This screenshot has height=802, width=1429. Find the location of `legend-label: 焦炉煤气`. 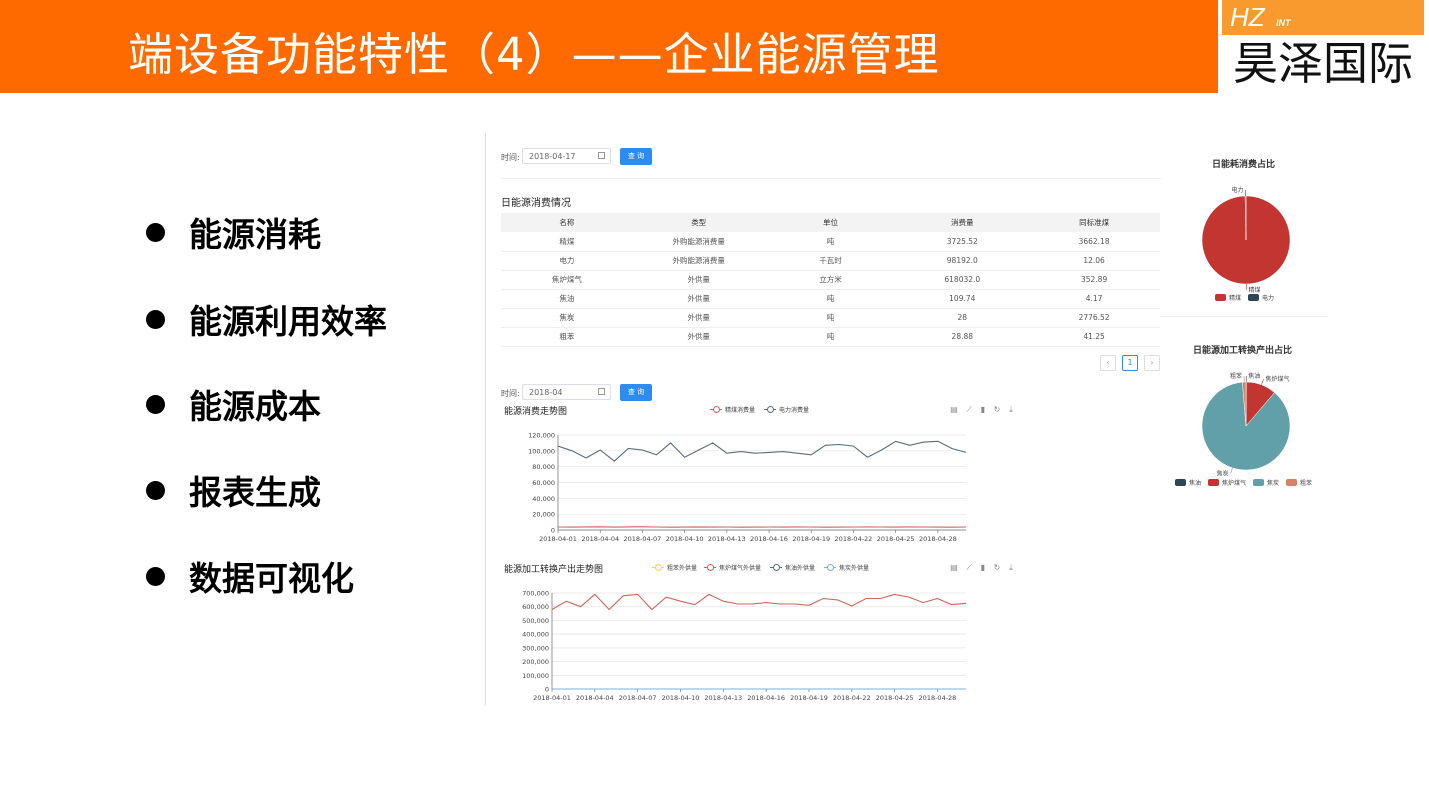

legend-label: 焦炉煤气 is located at coordinates (1234, 482).